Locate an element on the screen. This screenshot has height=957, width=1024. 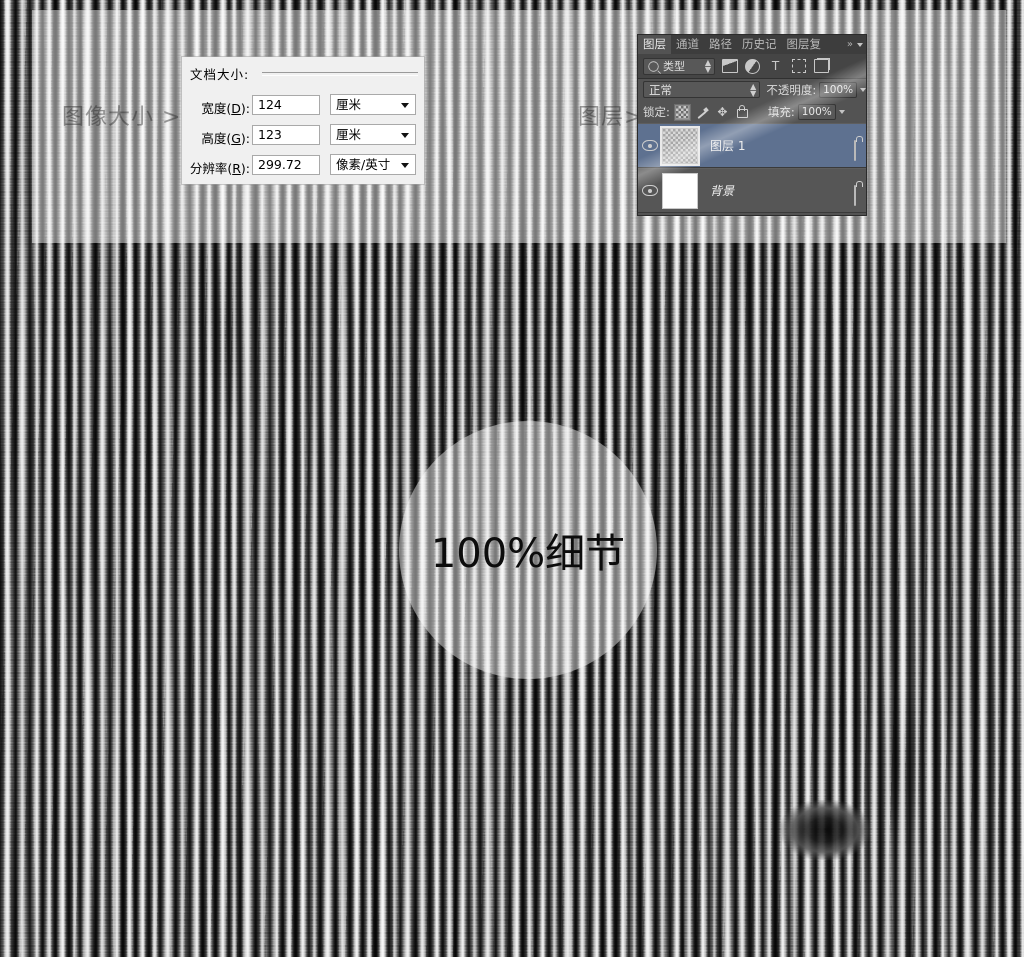
resolution-unit-select: 像素/英寸 is located at coordinates (373, 164).